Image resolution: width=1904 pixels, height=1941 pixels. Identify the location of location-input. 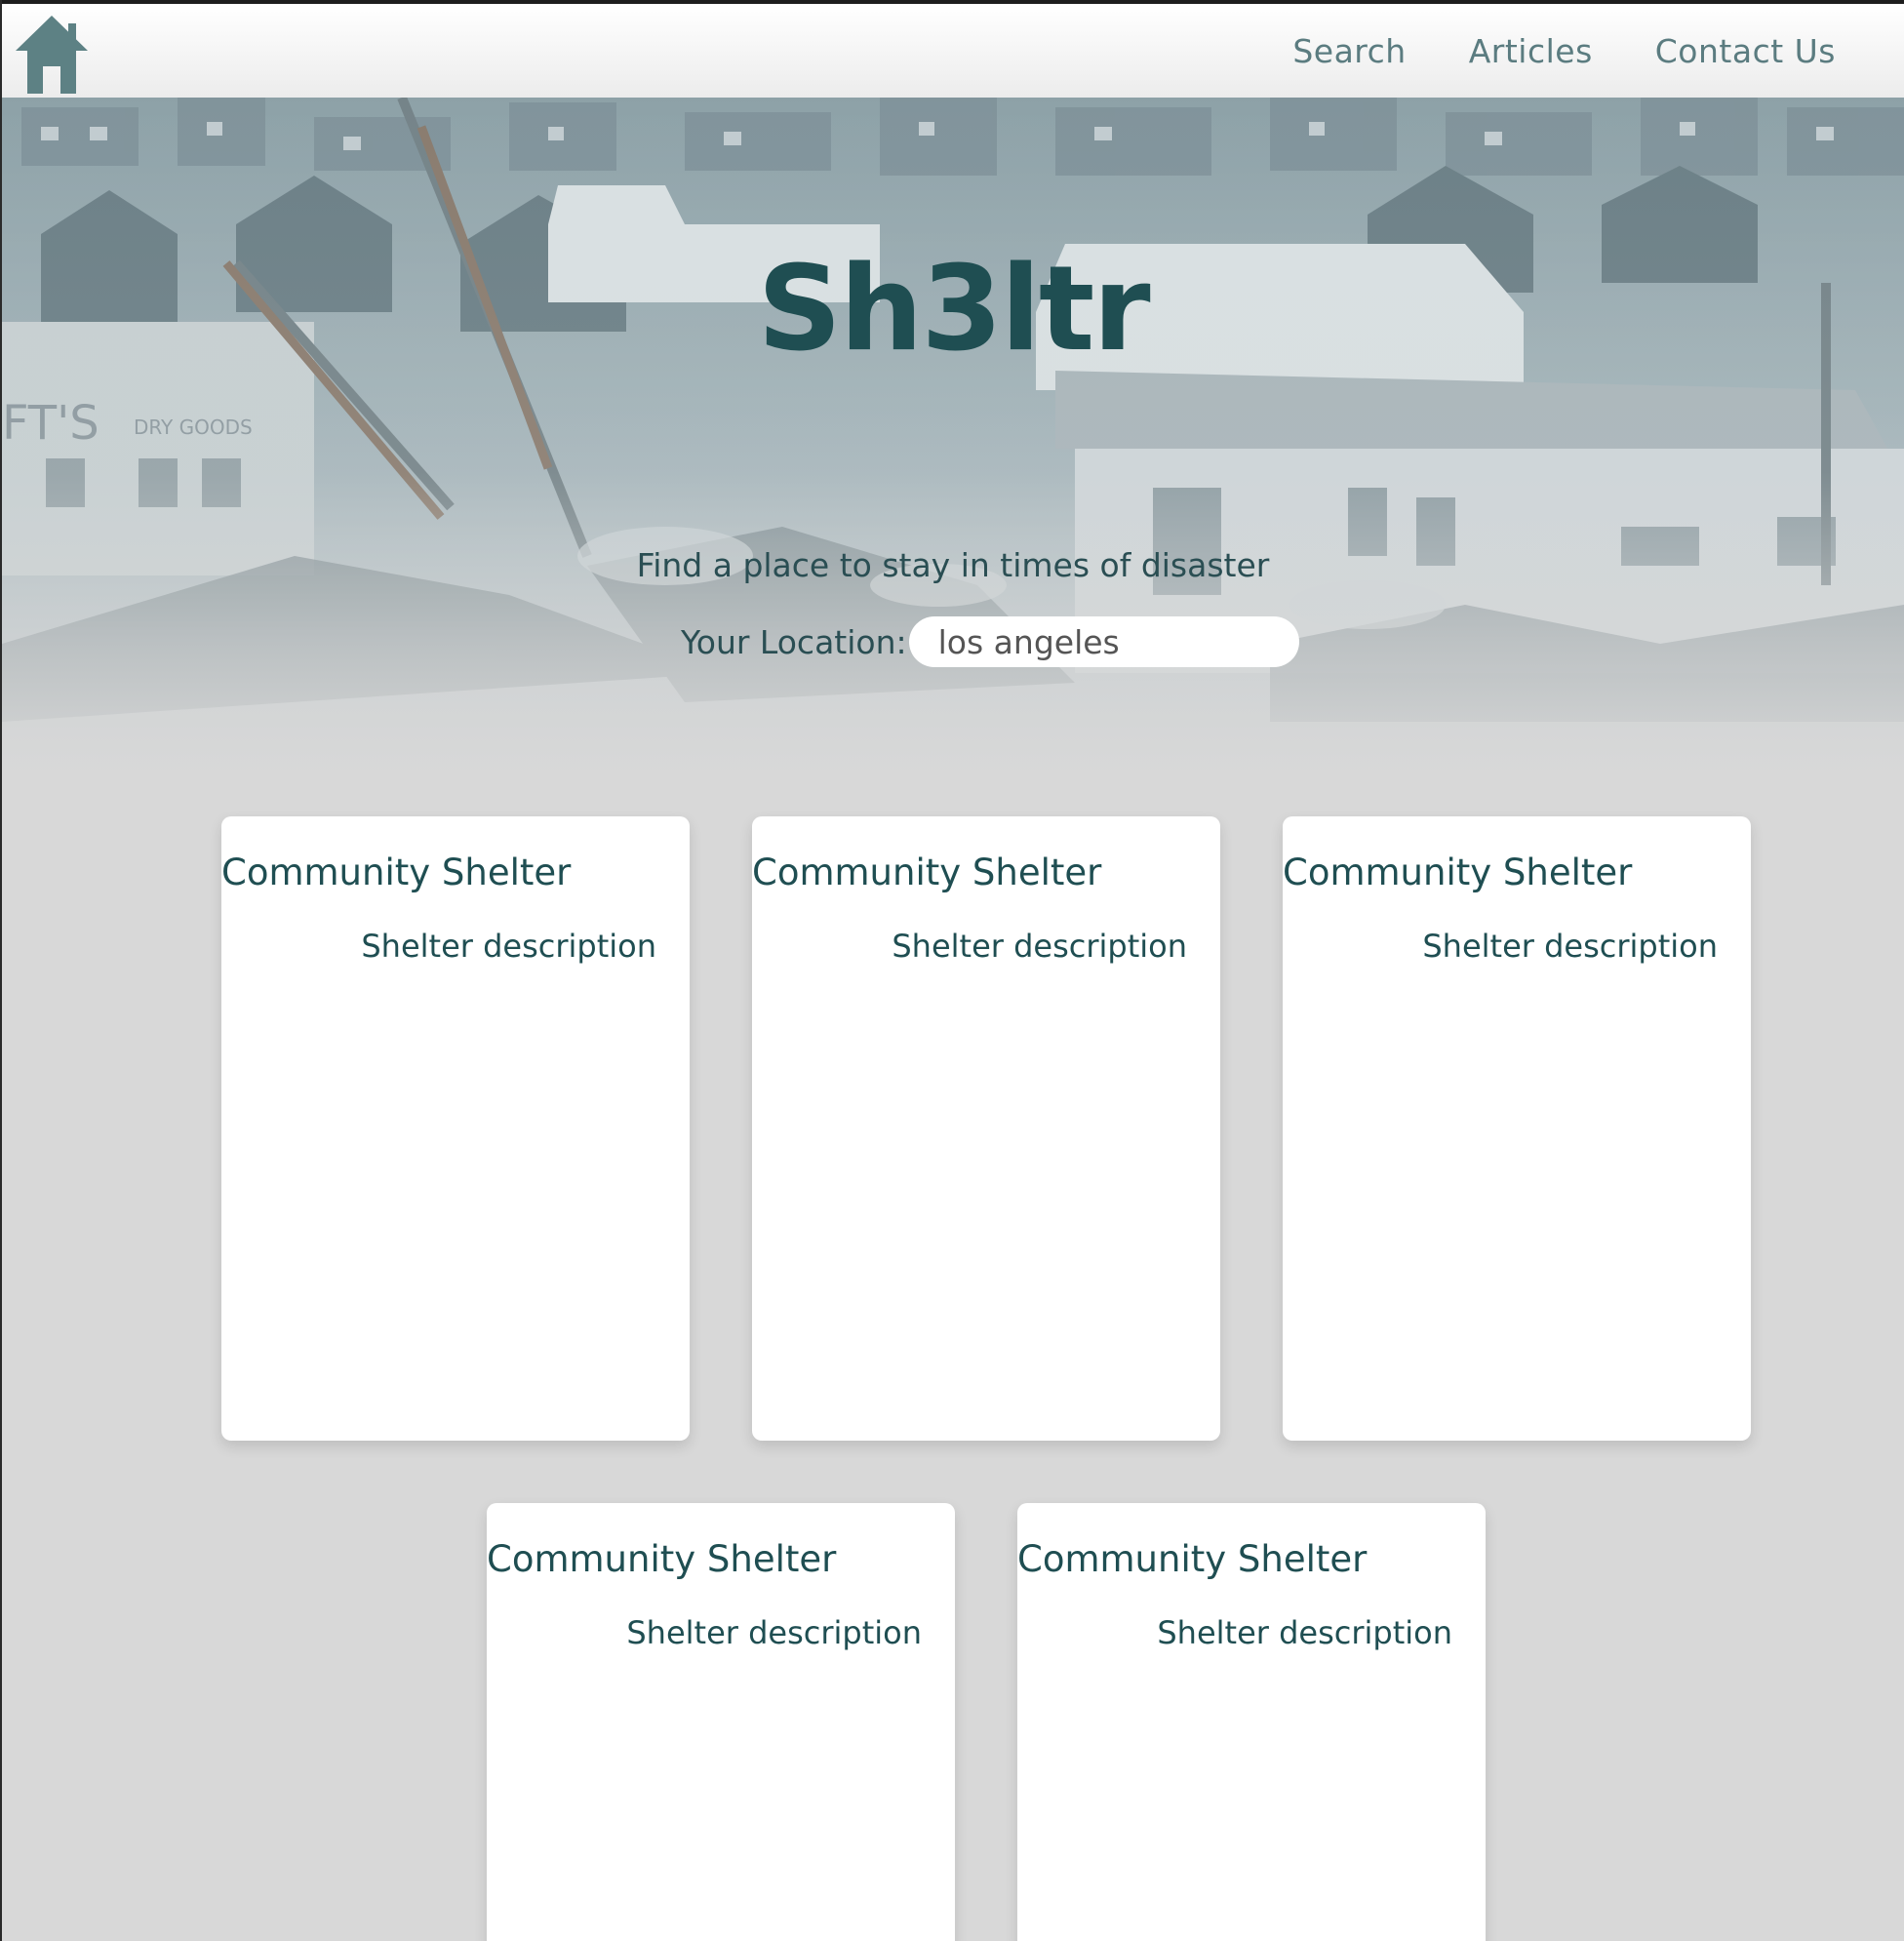
(1103, 641).